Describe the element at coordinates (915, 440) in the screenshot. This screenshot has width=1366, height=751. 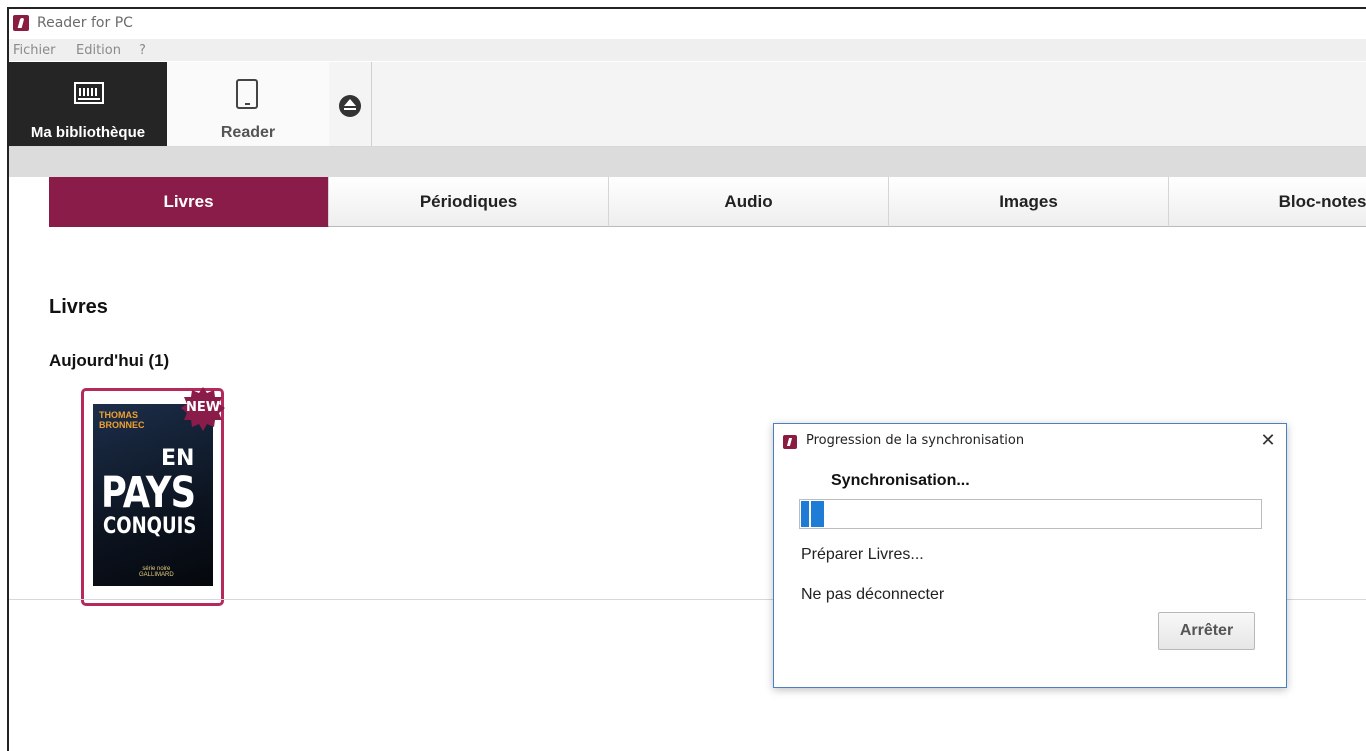
I see `dialog-title: Progression de la synchronisation` at that location.